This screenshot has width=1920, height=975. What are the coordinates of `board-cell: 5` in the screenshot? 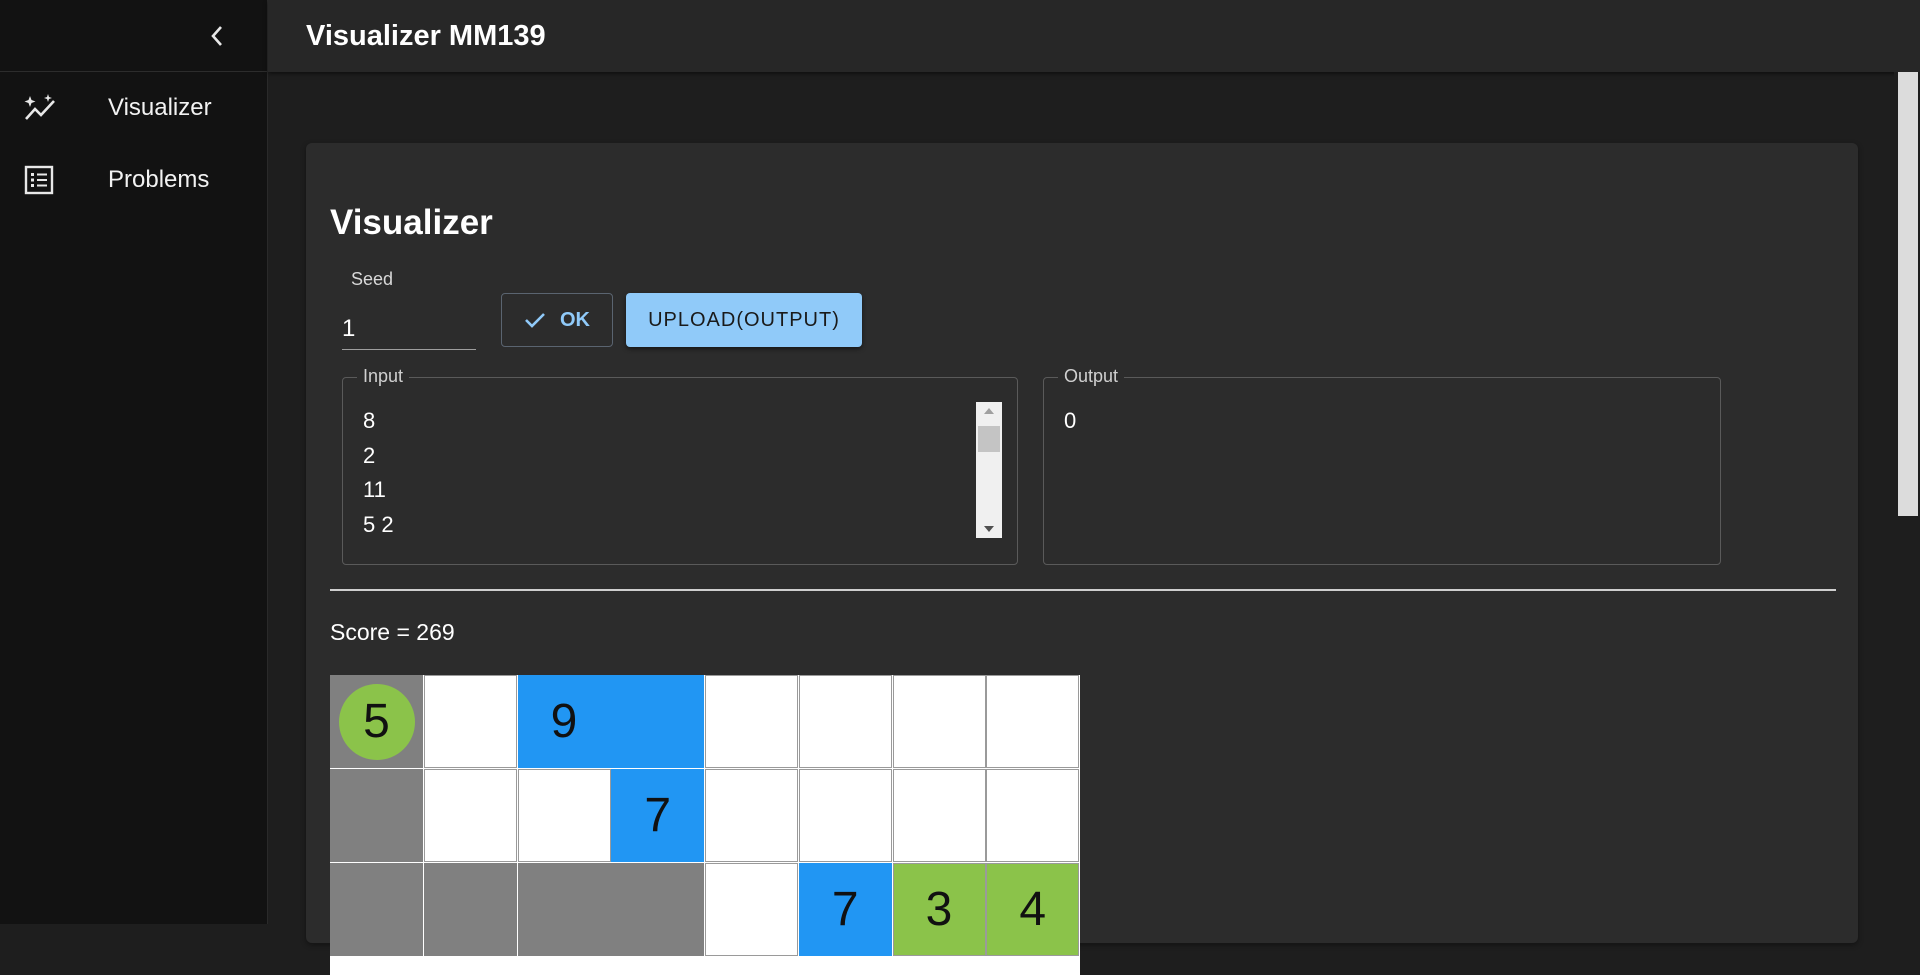 It's located at (376, 721).